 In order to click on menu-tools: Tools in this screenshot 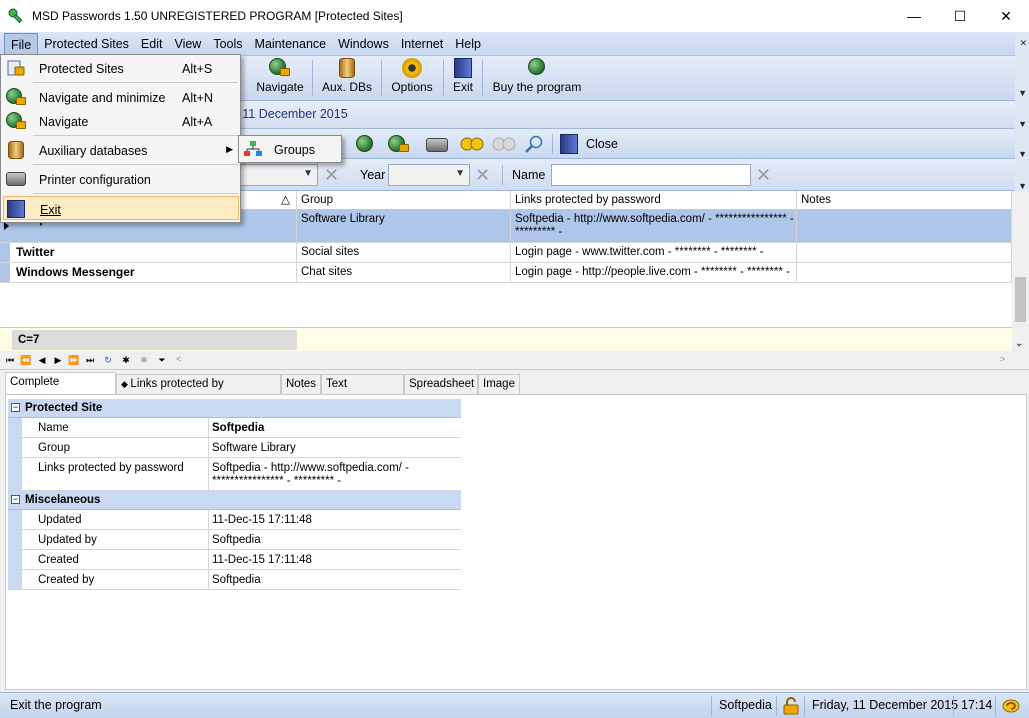, I will do `click(227, 44)`.